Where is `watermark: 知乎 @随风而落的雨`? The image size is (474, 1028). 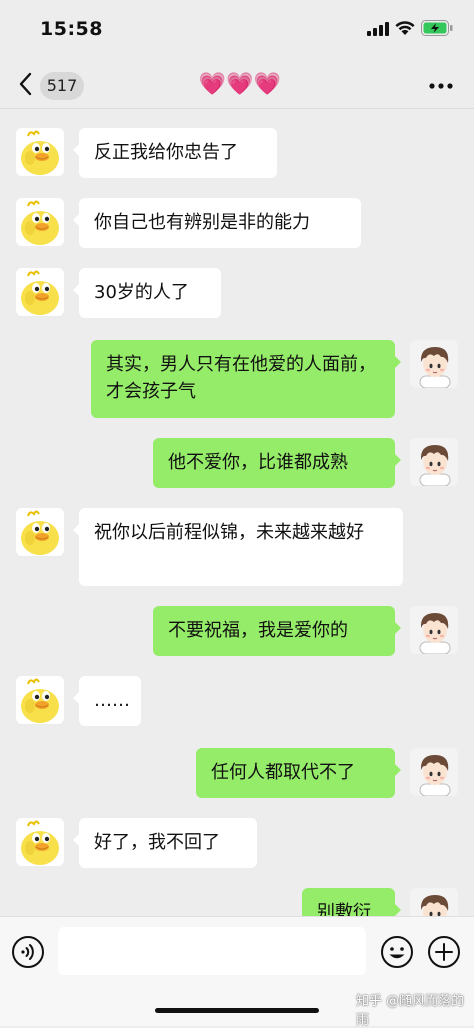
watermark: 知乎 @随风而落的雨 is located at coordinates (410, 1011).